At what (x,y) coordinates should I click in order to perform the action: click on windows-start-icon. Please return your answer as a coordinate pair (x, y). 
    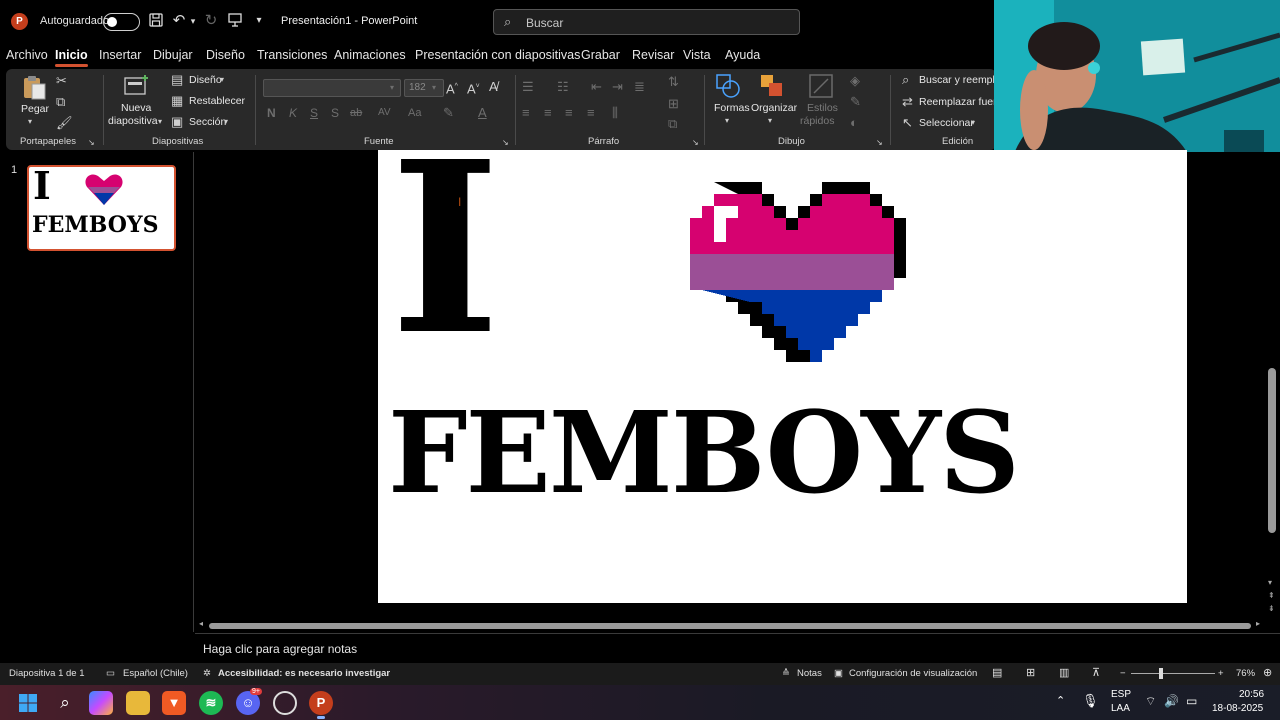
    Looking at the image, I should click on (28, 703).